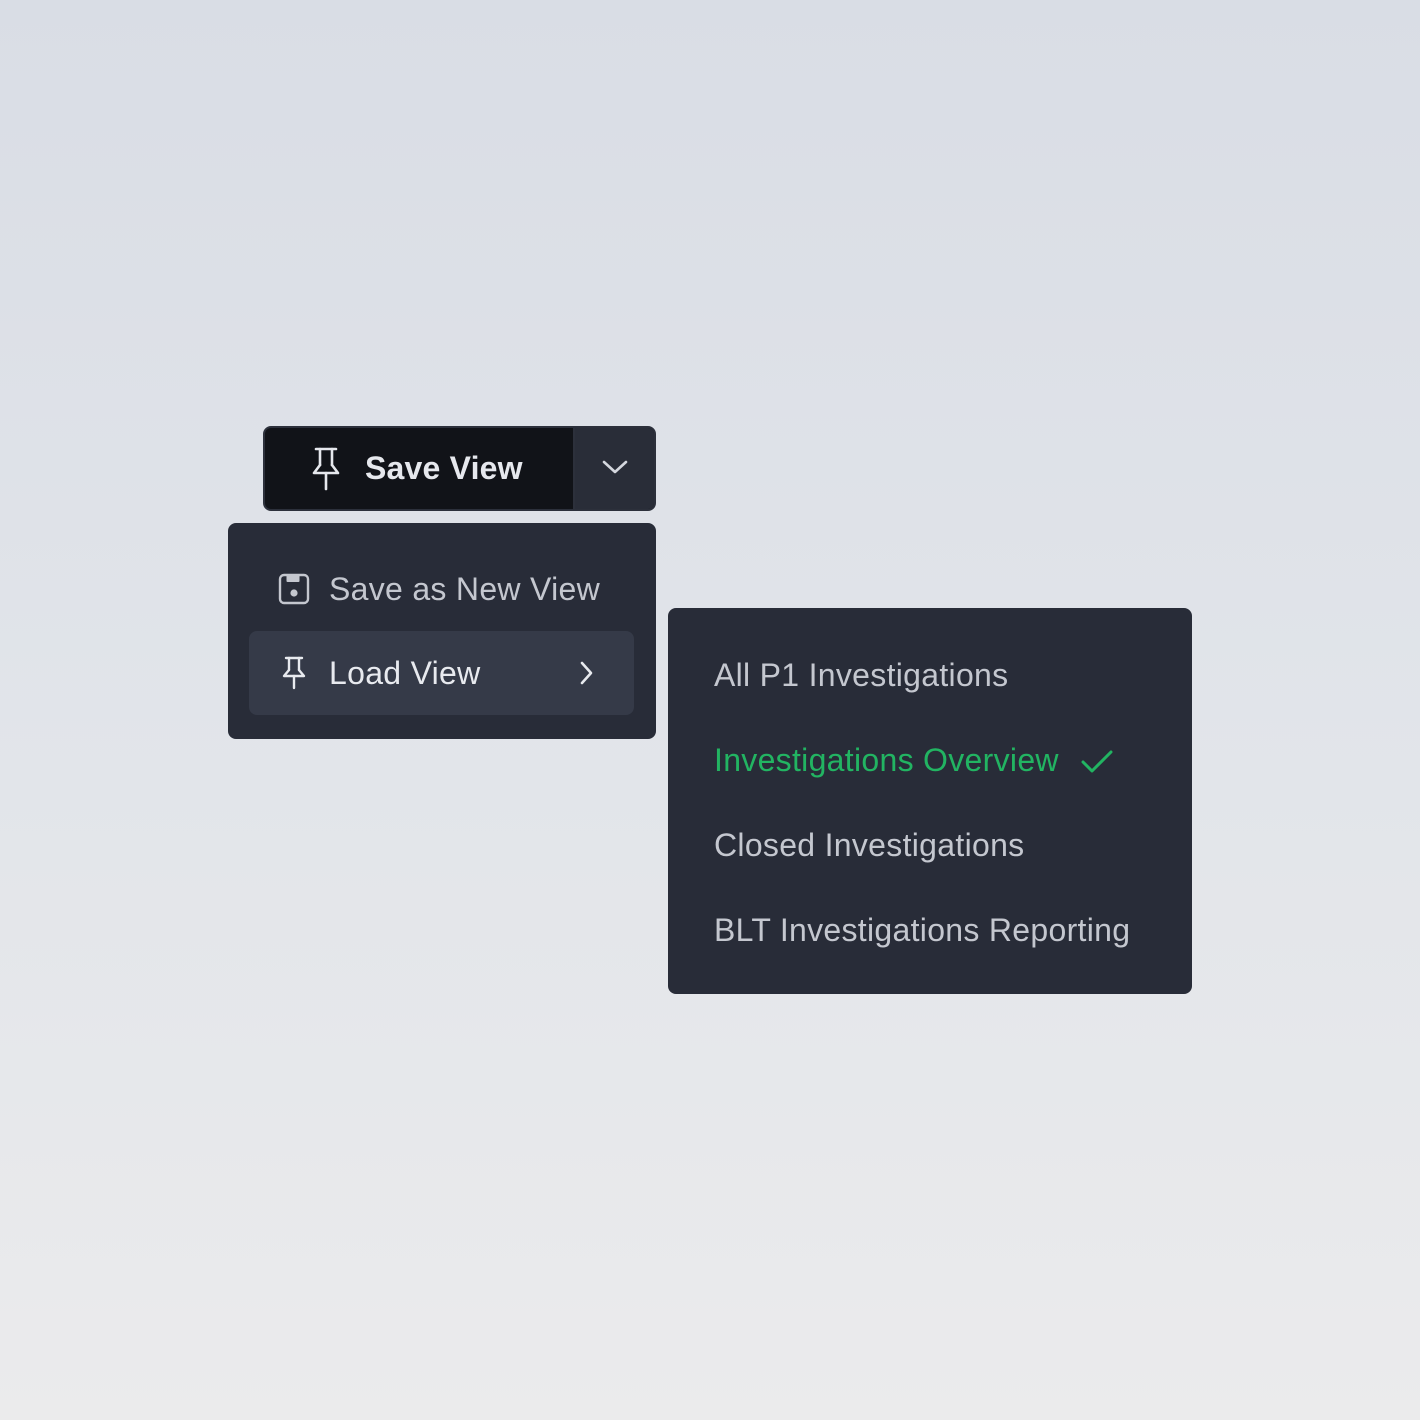  I want to click on dropdown-toggle-button, so click(614, 468).